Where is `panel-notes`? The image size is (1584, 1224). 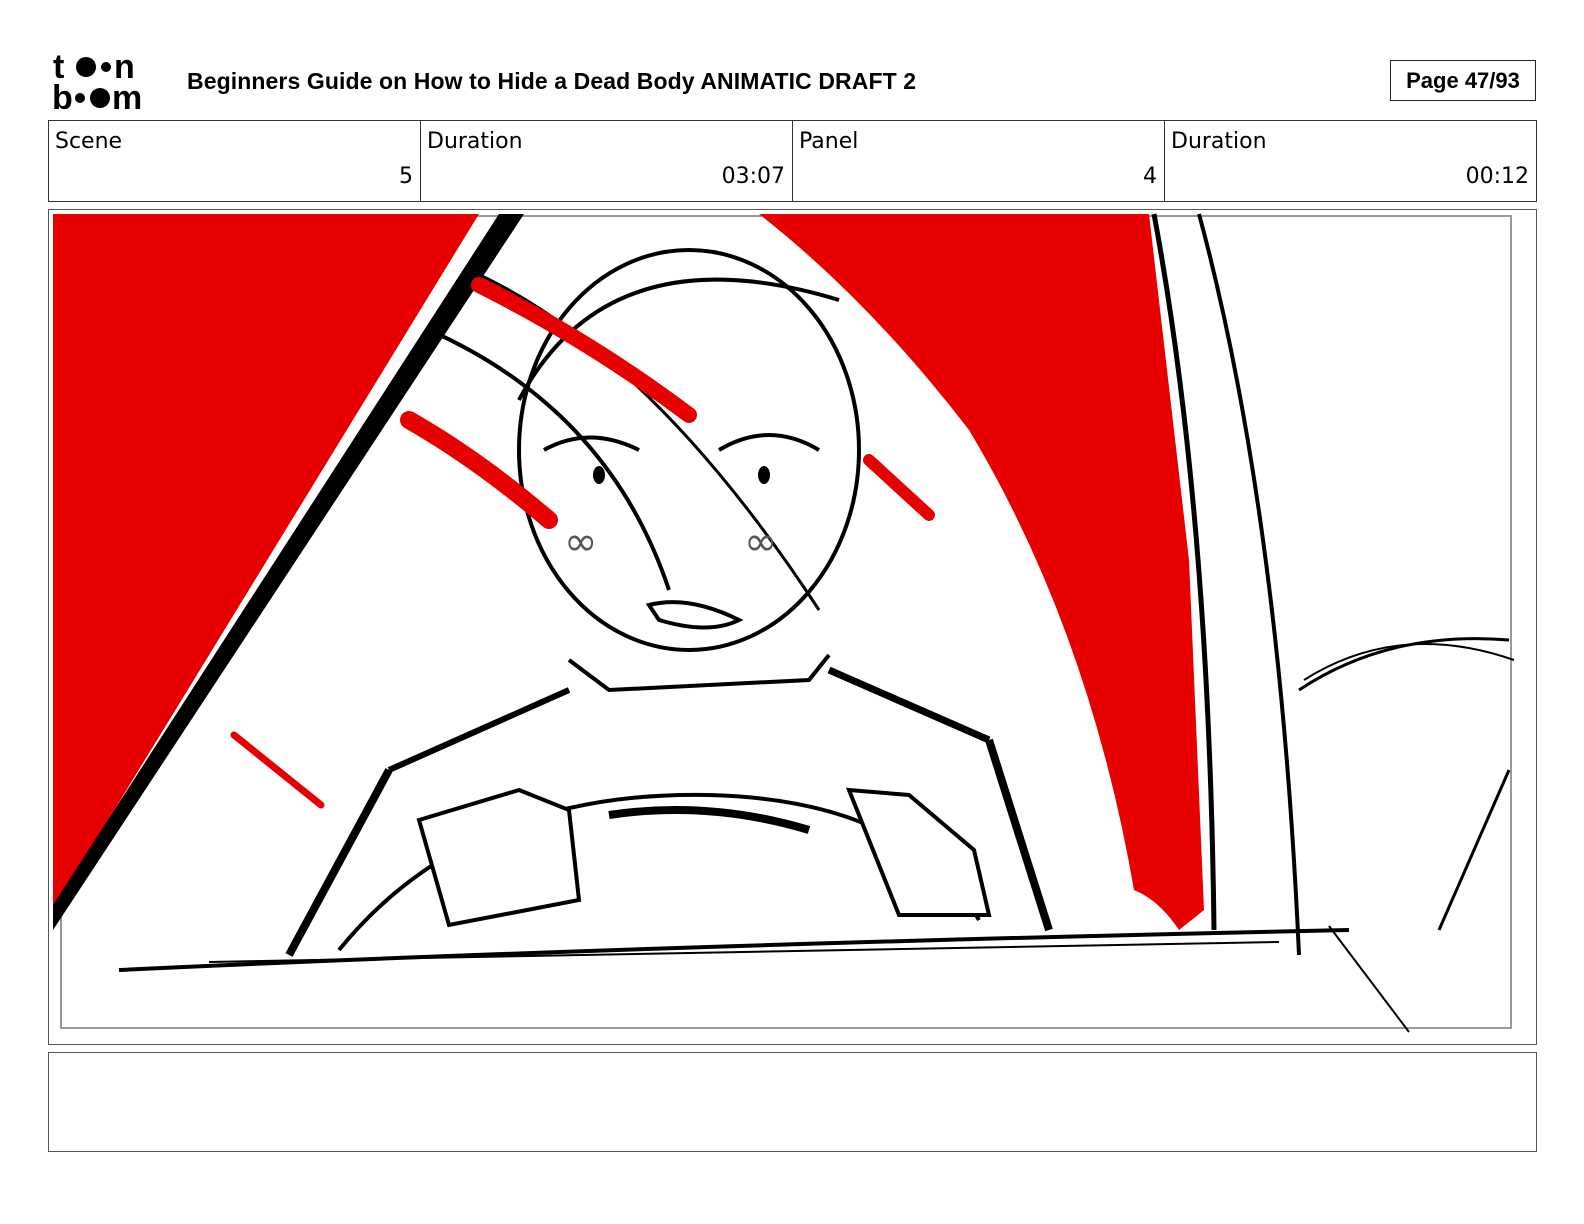
panel-notes is located at coordinates (792, 1102).